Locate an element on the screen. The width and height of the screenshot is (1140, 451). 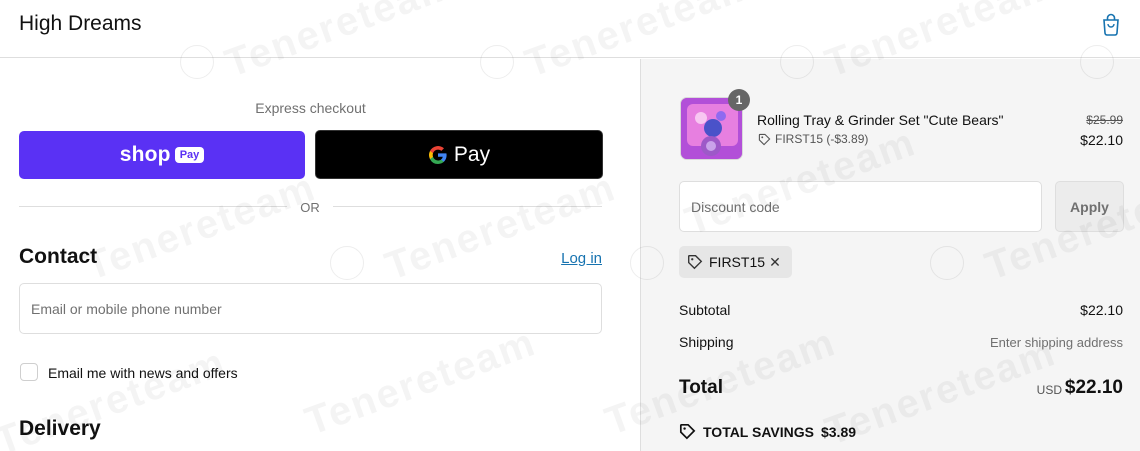
applied-discount-chip: FIRST15 ✕ is located at coordinates (735, 262).